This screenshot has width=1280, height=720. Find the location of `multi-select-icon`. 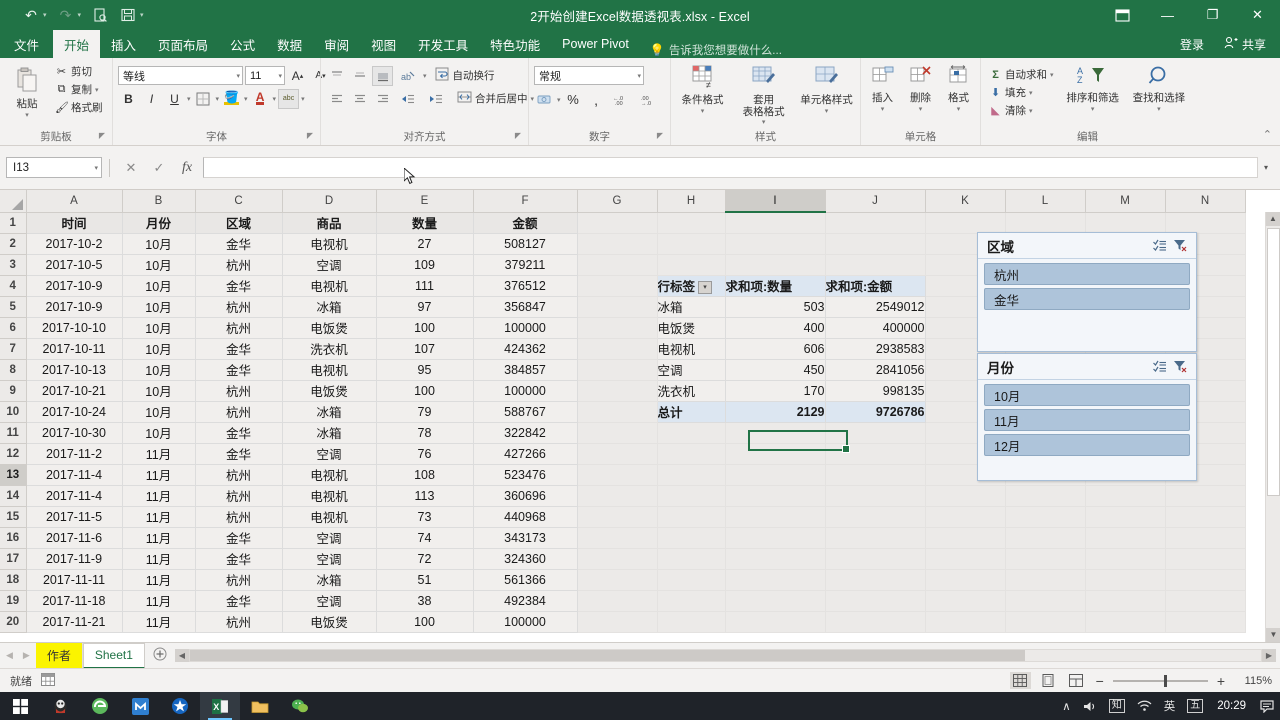

multi-select-icon is located at coordinates (1160, 367).